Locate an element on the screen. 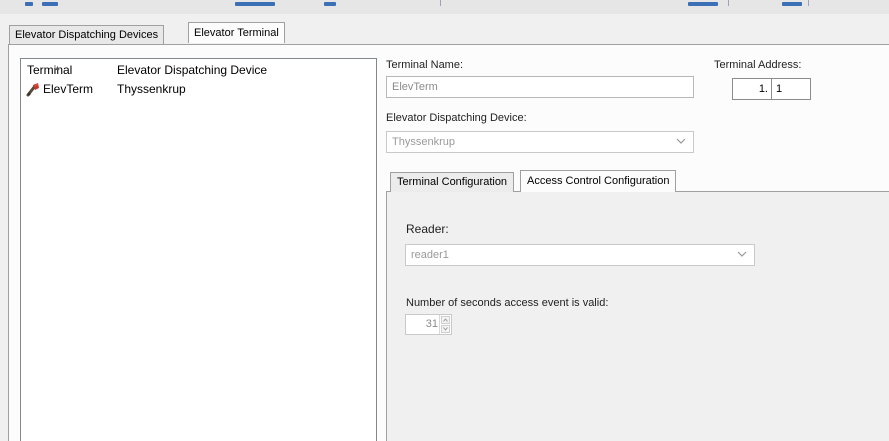 This screenshot has height=441, width=889. device-cell: Thyssenkrup is located at coordinates (151, 89).